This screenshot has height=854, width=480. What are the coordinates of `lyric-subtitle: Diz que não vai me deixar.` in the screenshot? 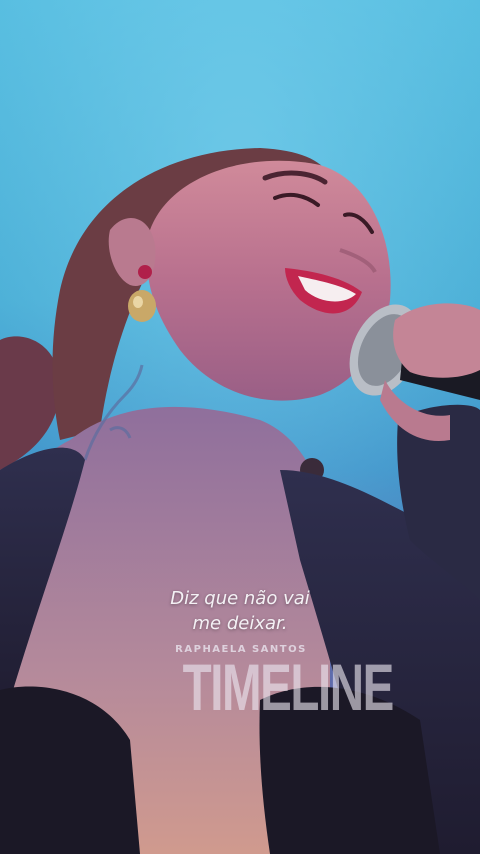 It's located at (240, 611).